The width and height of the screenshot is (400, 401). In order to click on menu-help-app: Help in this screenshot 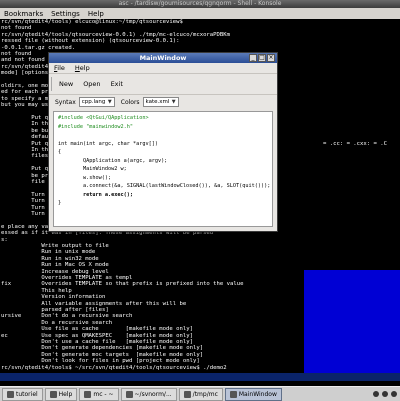, I will do `click(82, 68)`.